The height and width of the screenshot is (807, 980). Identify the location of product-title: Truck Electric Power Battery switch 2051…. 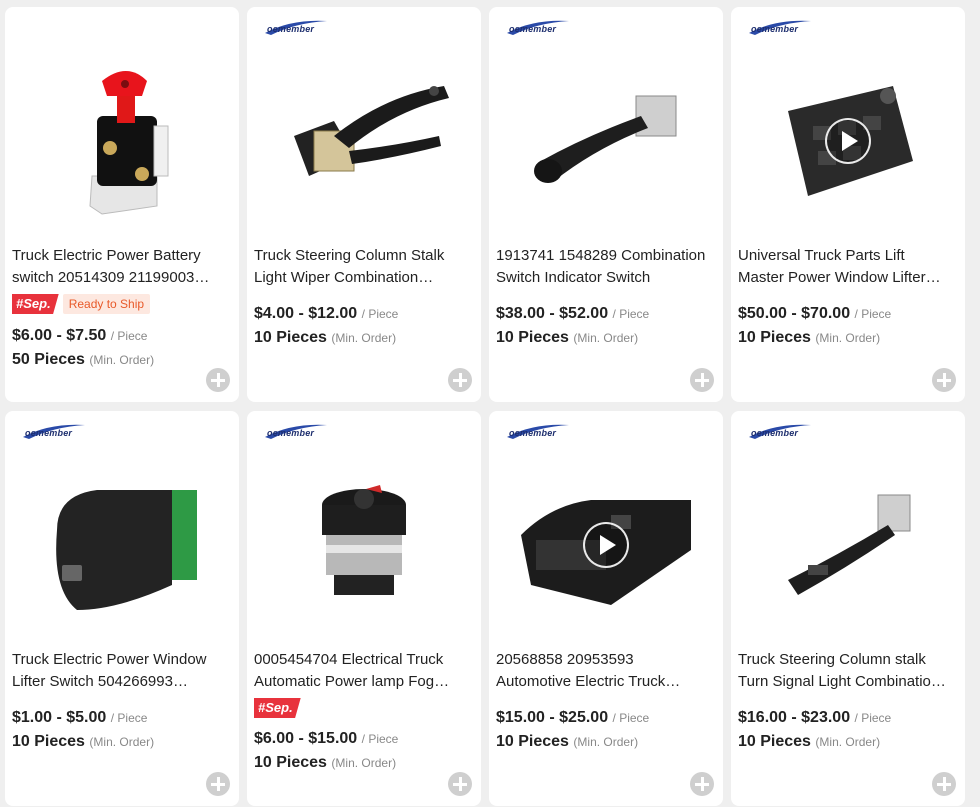
(117, 267).